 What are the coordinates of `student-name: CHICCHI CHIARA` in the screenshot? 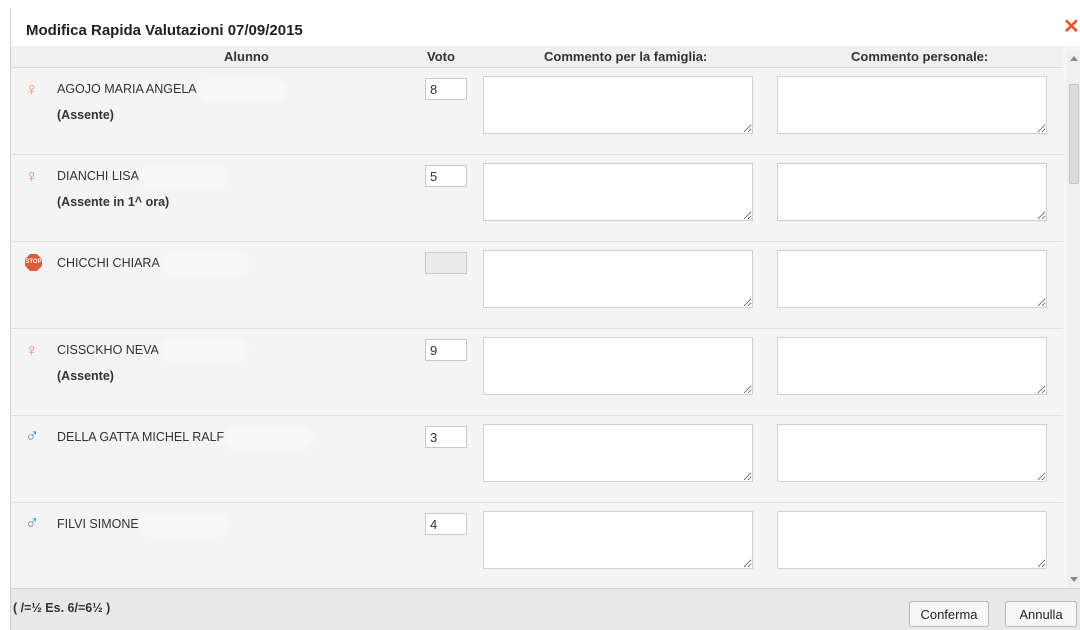 It's located at (150, 263).